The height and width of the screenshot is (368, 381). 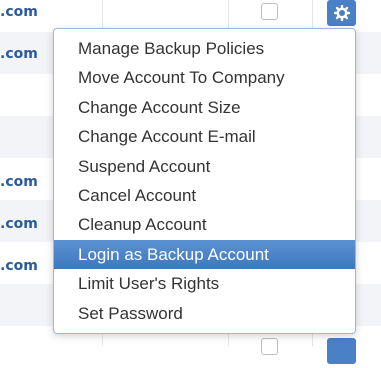 I want to click on menu-item-manage-backup-policies: Manage Backup Policies, so click(x=204, y=48).